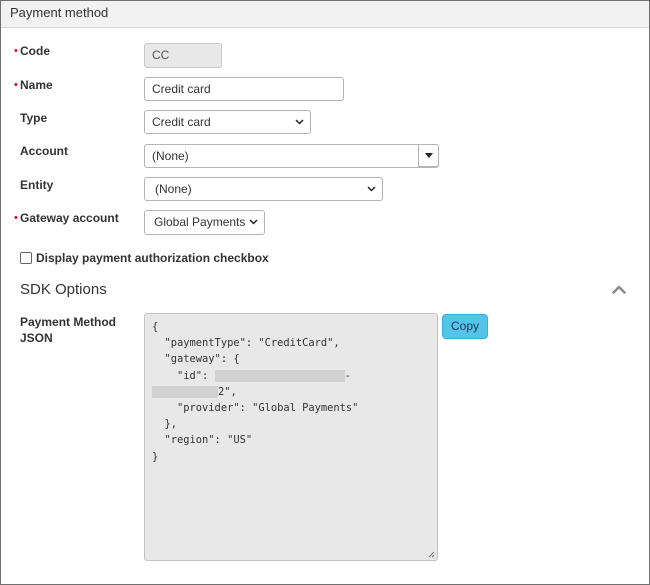 This screenshot has height=585, width=650. I want to click on json-line: "paymentType": "CreditCard",, so click(246, 343).